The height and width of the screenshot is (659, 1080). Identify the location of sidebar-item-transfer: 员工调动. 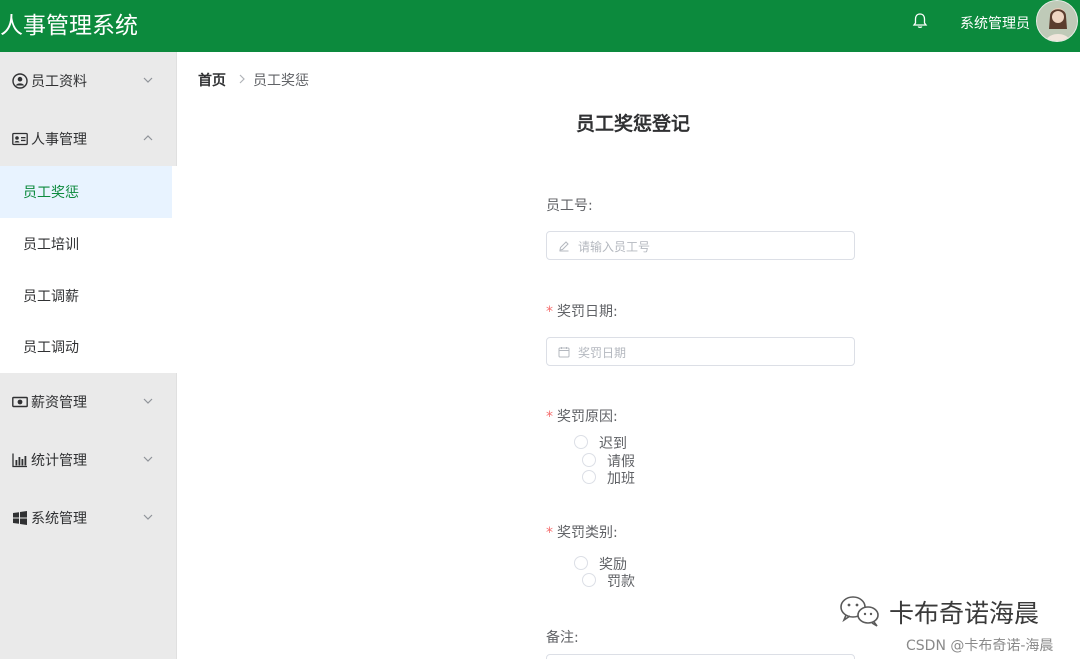
(88, 347).